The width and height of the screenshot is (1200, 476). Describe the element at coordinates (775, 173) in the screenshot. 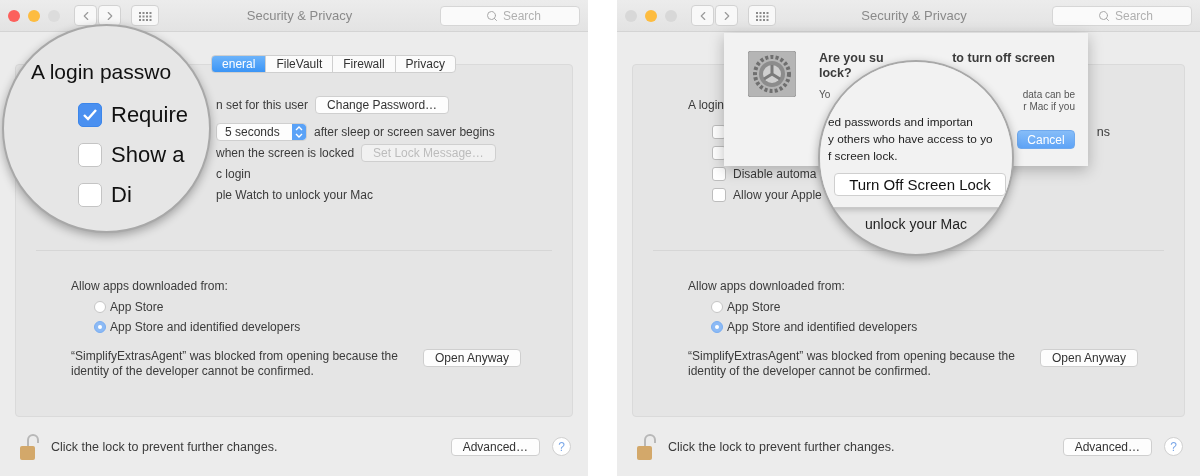

I see `setting-label: Disable automa` at that location.